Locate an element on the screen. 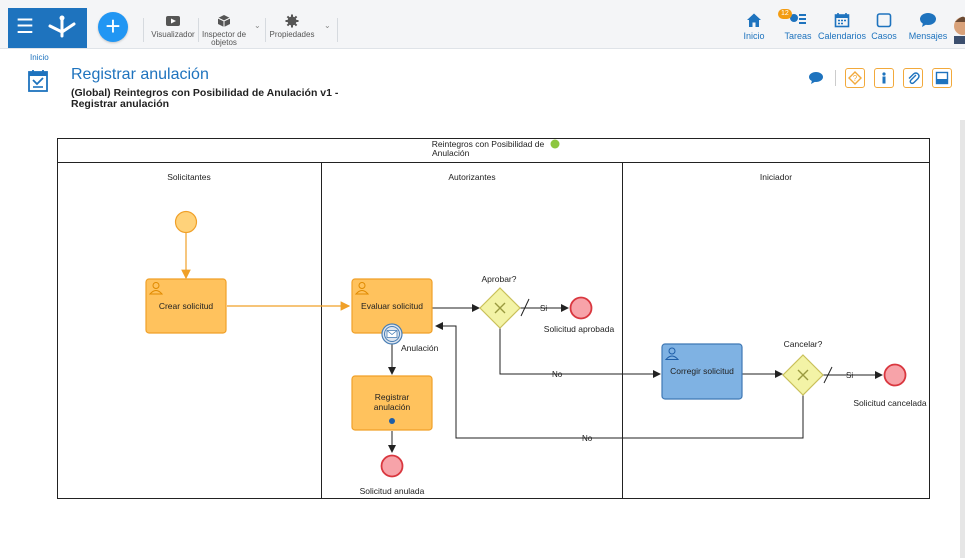 The height and width of the screenshot is (558, 965). boundary-message-event is located at coordinates (392, 334).